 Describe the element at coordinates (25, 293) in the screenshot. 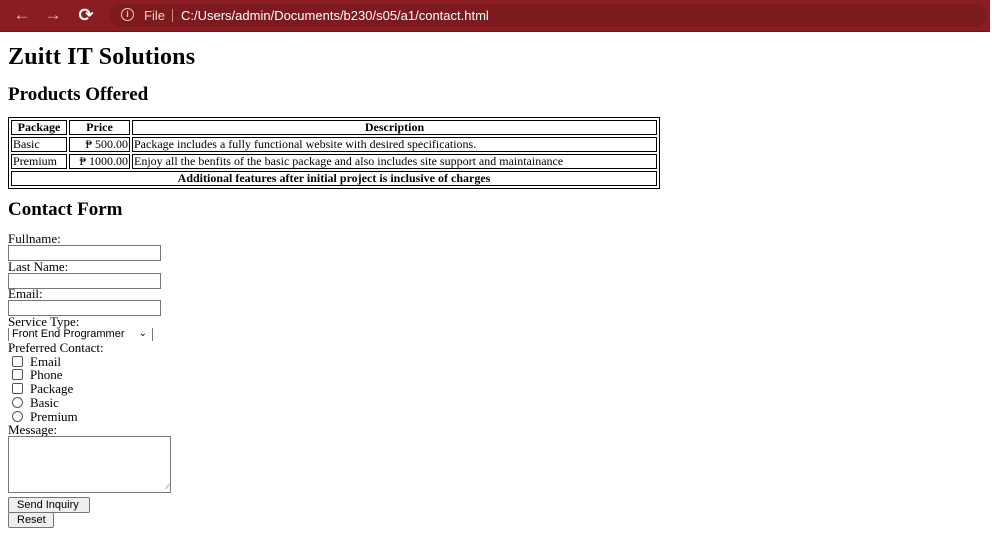

I see `email-label: Email:` at that location.